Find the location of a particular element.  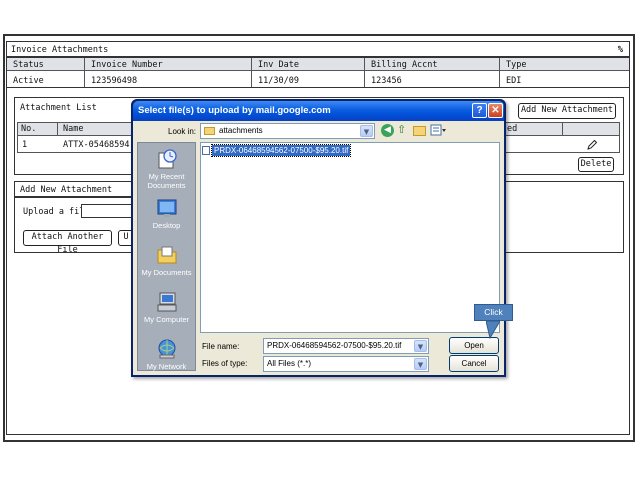

column-name: Name is located at coordinates (73, 129).